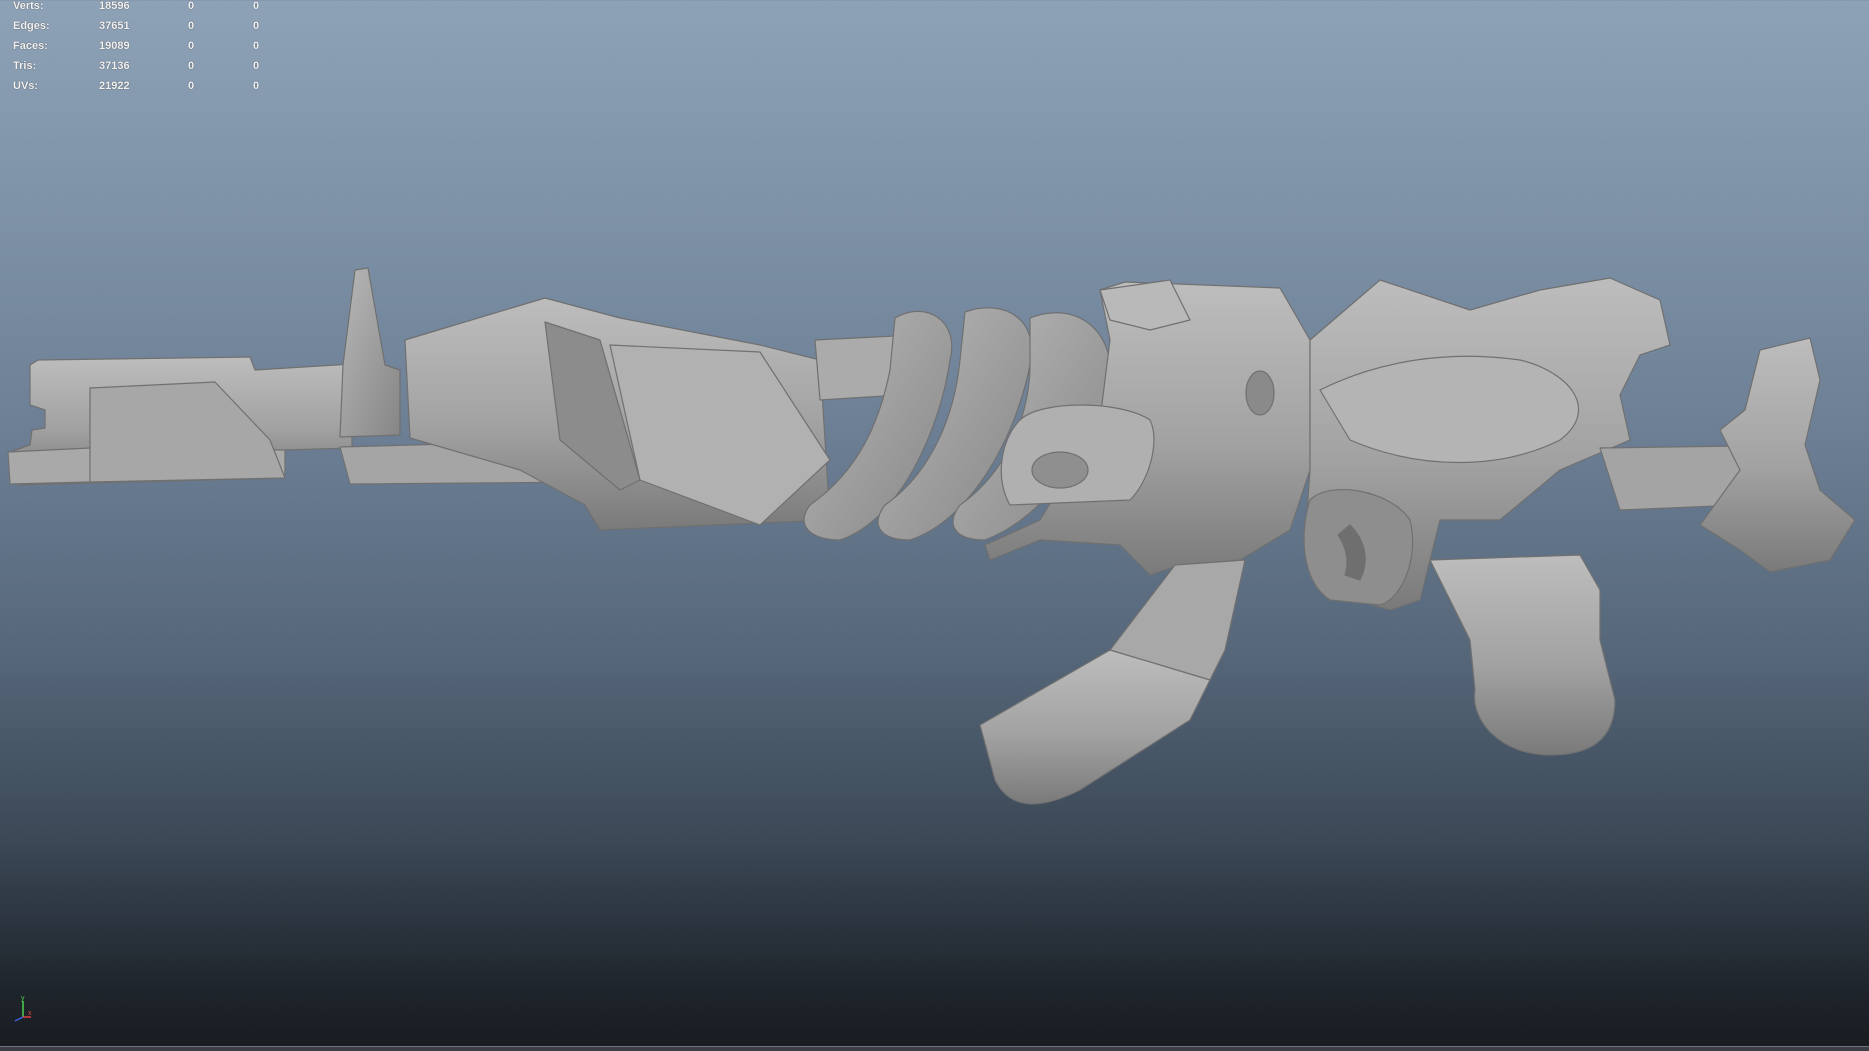 This screenshot has height=1051, width=1869. Describe the element at coordinates (1522, 655) in the screenshot. I see `pistol-grip` at that location.